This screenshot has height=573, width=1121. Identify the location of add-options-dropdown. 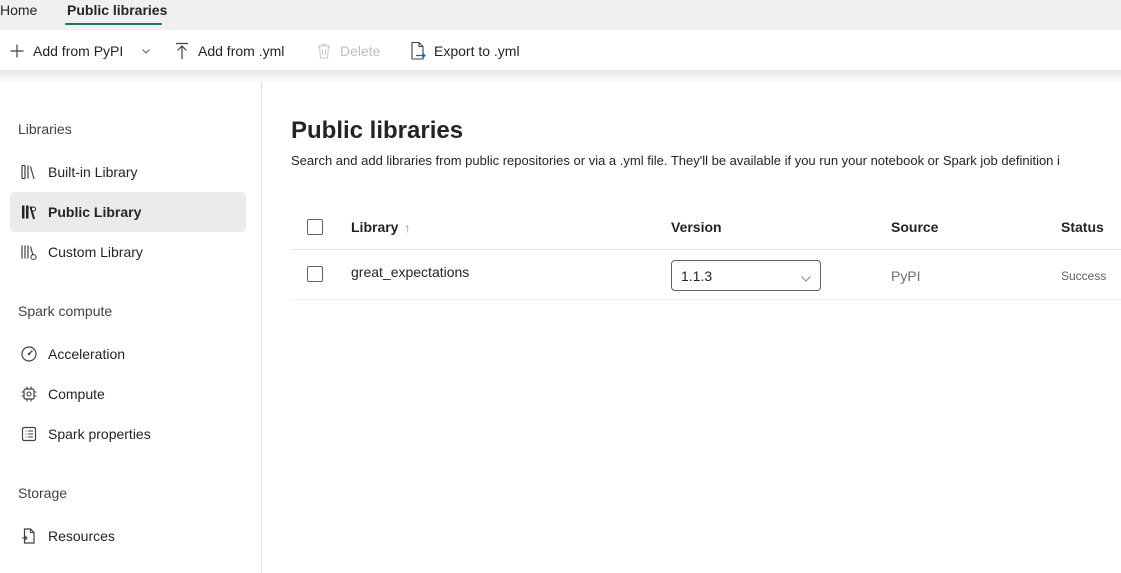
(146, 52).